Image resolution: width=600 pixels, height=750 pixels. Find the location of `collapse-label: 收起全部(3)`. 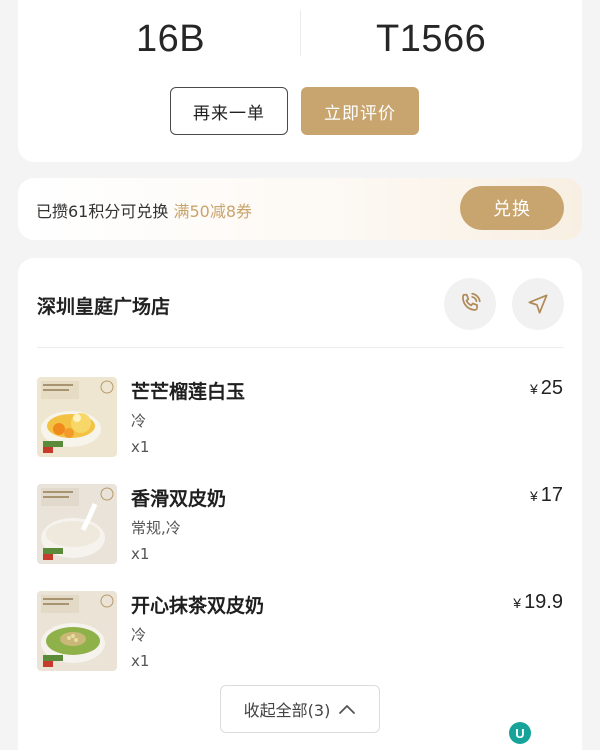

collapse-label: 收起全部(3) is located at coordinates (287, 710).